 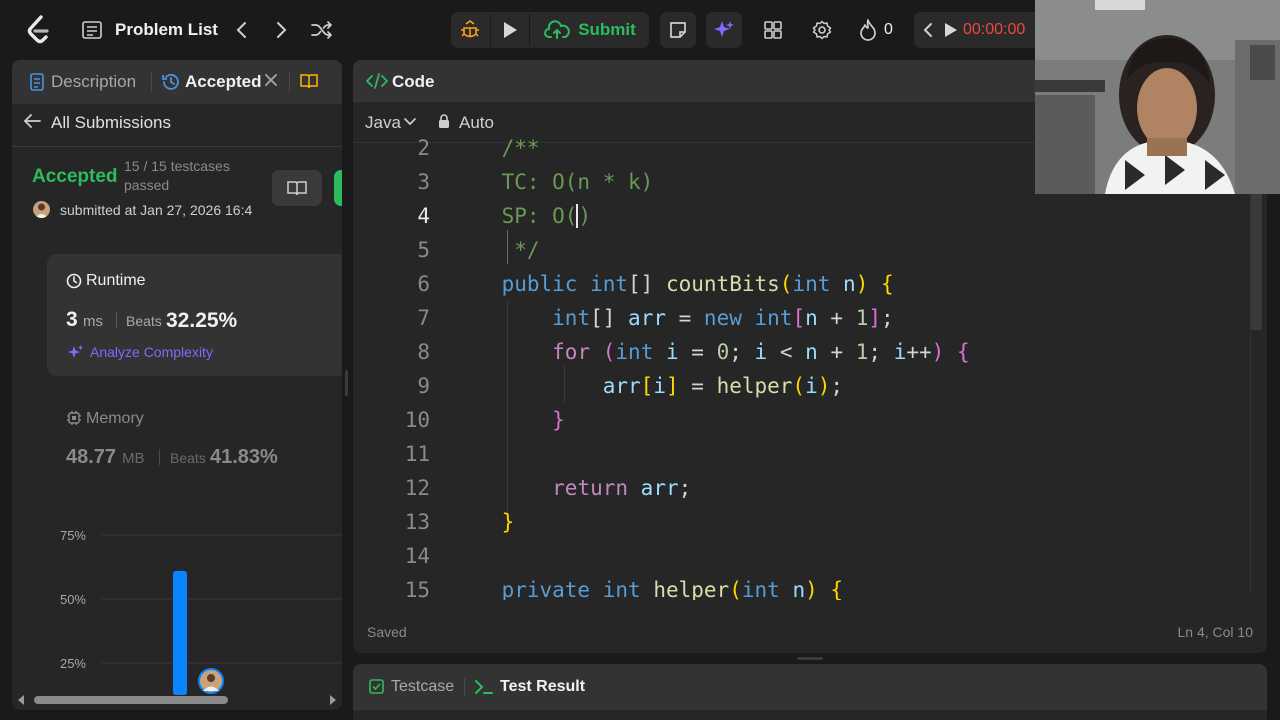 I want to click on code-line: int[] arr = new int[n + 1];, so click(x=723, y=318).